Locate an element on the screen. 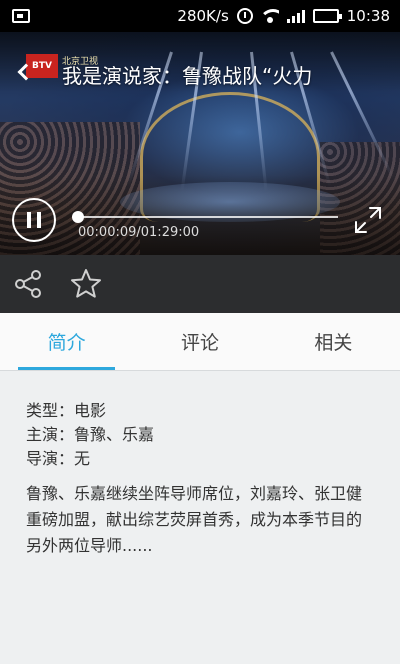  tab-bar: 简介 评论 相关 is located at coordinates (200, 342).